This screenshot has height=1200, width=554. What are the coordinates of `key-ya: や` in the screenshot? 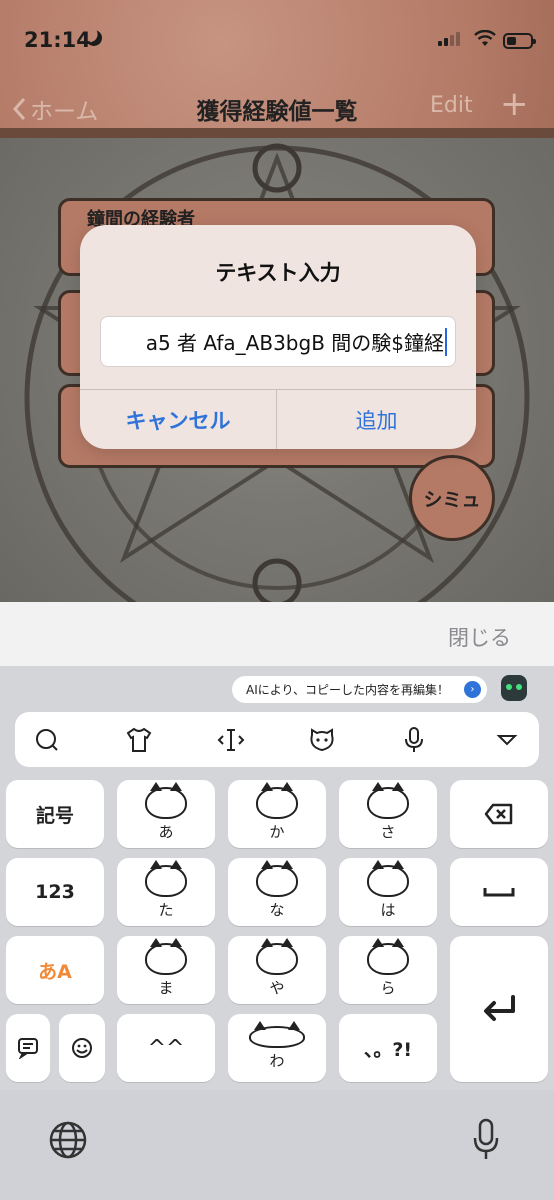 It's located at (277, 970).